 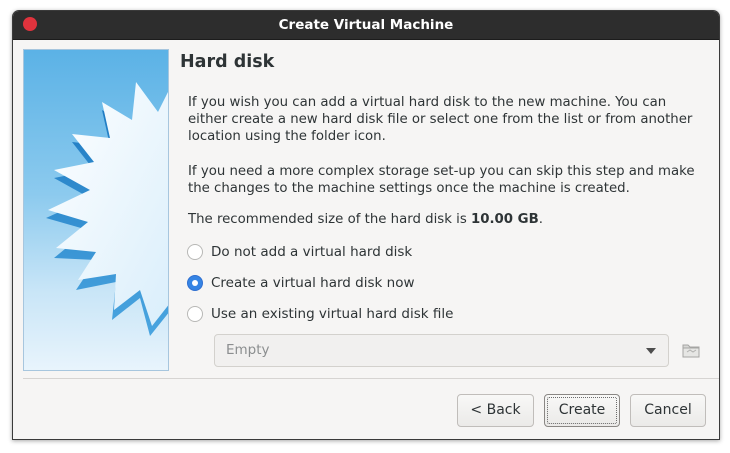 What do you see at coordinates (107, 209) in the screenshot?
I see `starburst-icon` at bounding box center [107, 209].